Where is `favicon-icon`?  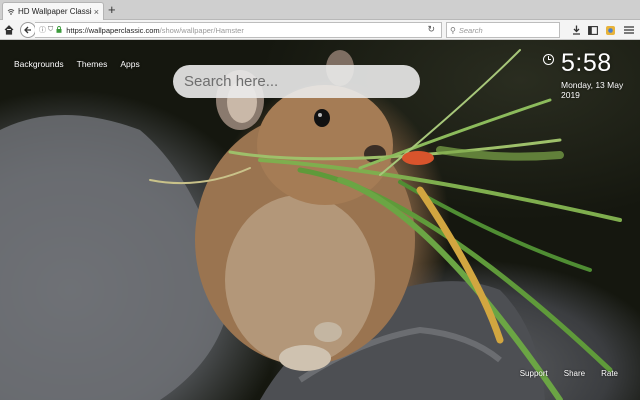
favicon-icon is located at coordinates (11, 12).